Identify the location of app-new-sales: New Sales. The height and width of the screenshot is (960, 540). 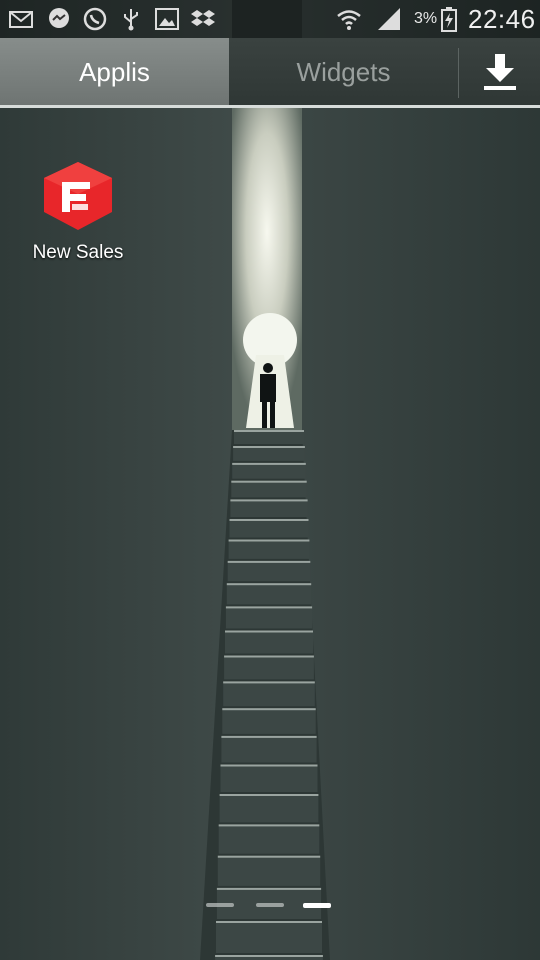
(78, 215).